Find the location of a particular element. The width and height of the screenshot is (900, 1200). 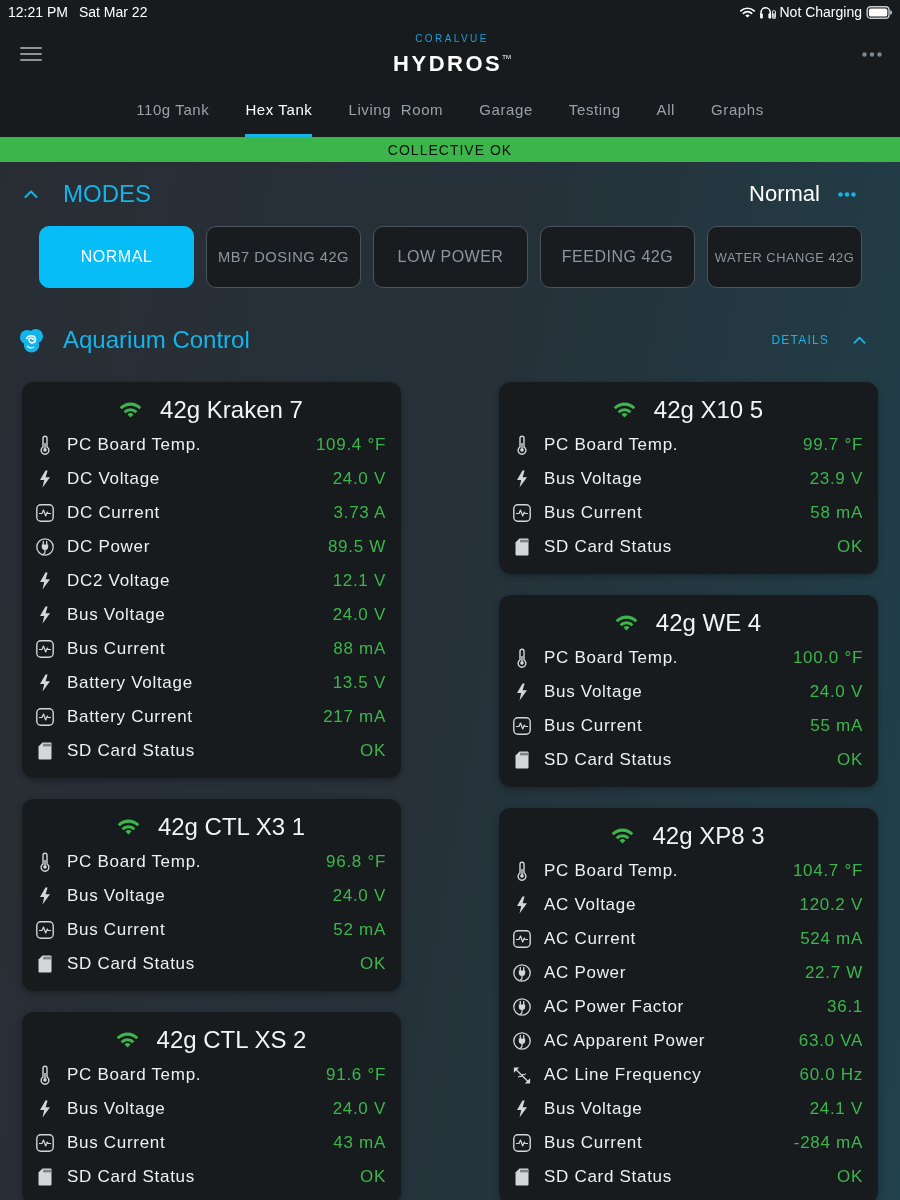

device-name: 42g X10 5 is located at coordinates (708, 410).